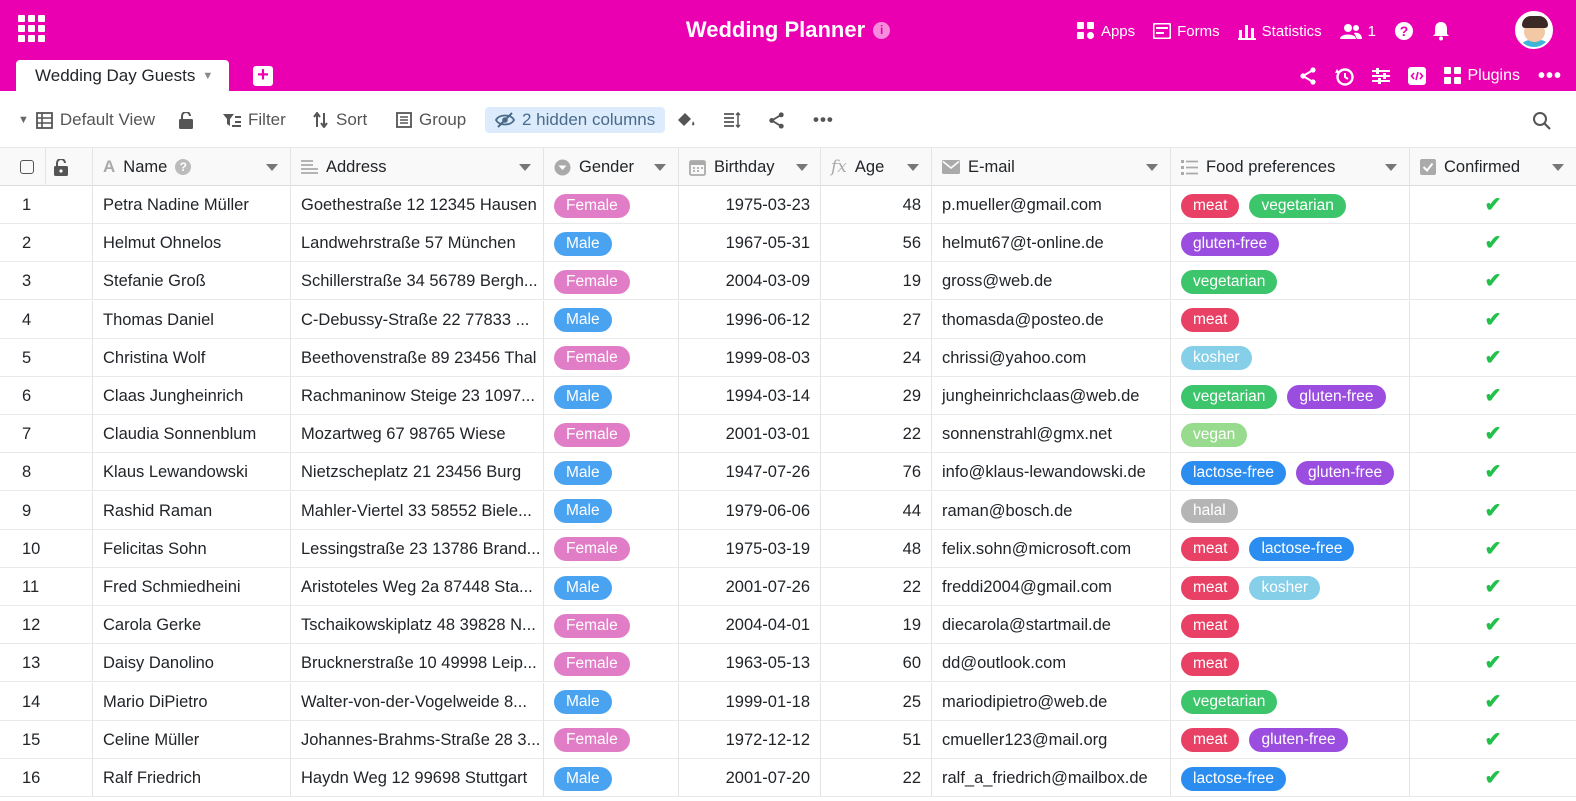  Describe the element at coordinates (876, 510) in the screenshot. I see `cell-age: 44` at that location.